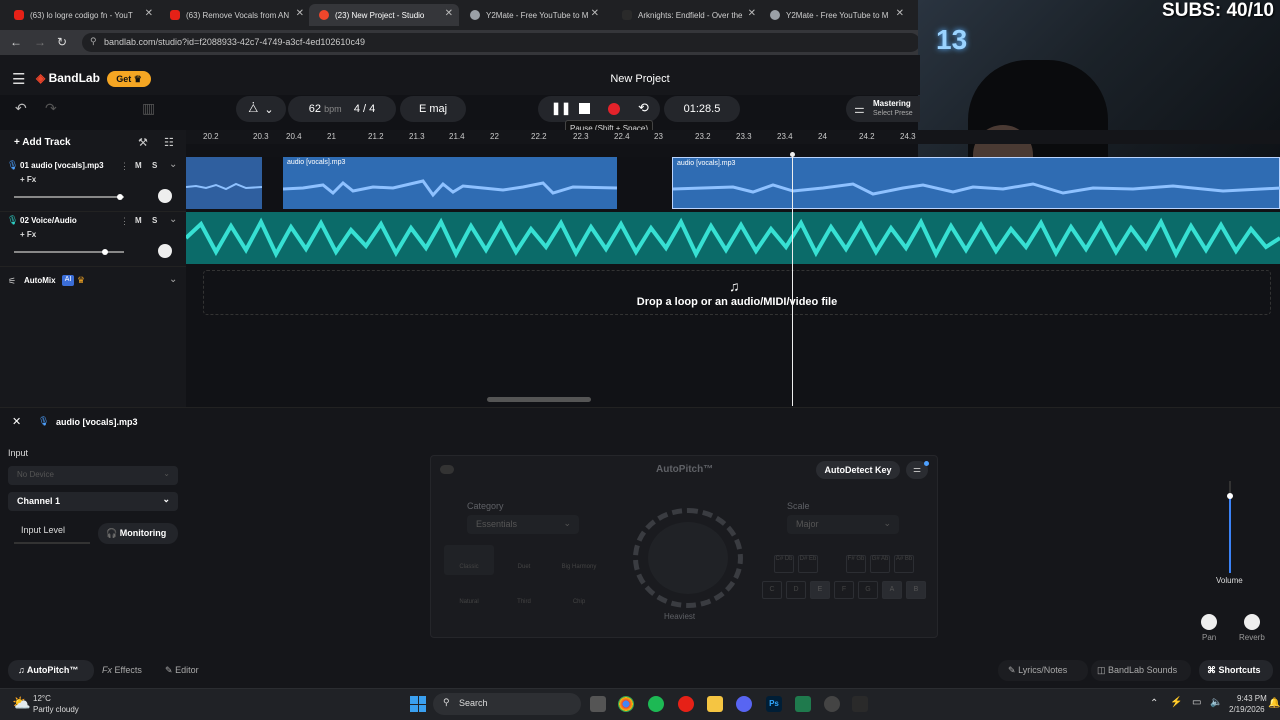 The image size is (1280, 720). What do you see at coordinates (532, 15) in the screenshot?
I see `browser-tab: Y2Mate - Free YouTube to M ✕` at bounding box center [532, 15].